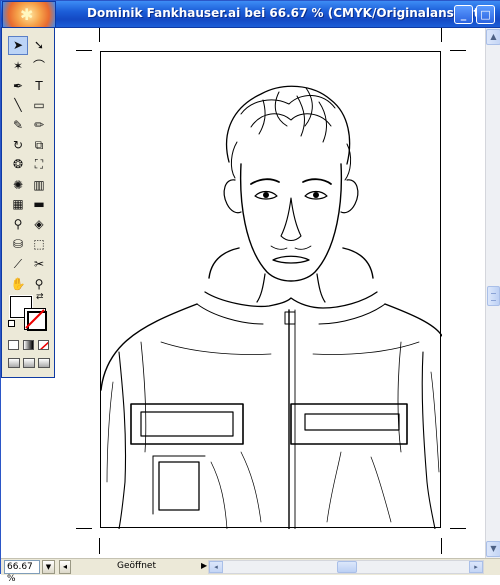 The image size is (500, 585). What do you see at coordinates (29, 14) in the screenshot?
I see `illustrator-logo` at bounding box center [29, 14].